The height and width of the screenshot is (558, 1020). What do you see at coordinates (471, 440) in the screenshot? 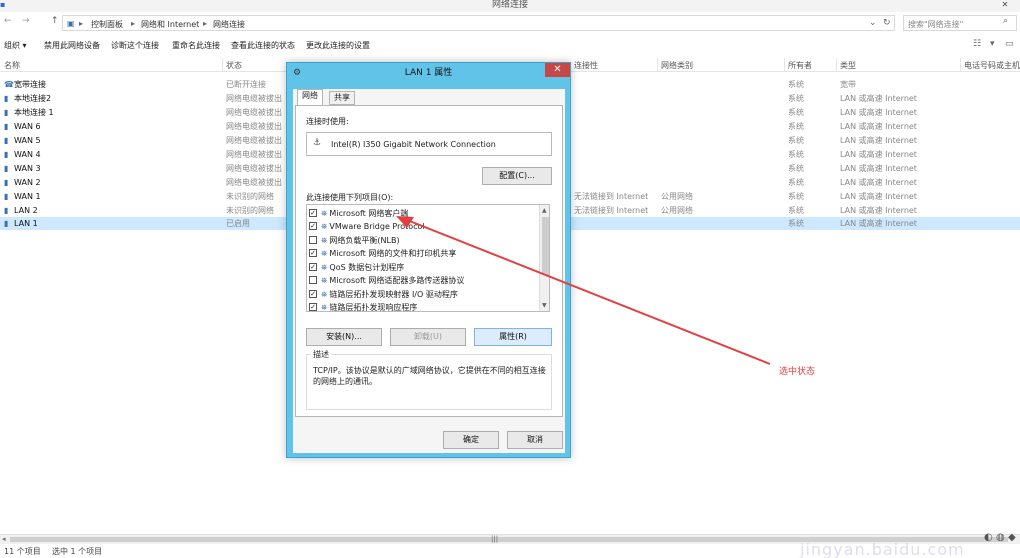
I see `ok-button: 确定` at bounding box center [471, 440].